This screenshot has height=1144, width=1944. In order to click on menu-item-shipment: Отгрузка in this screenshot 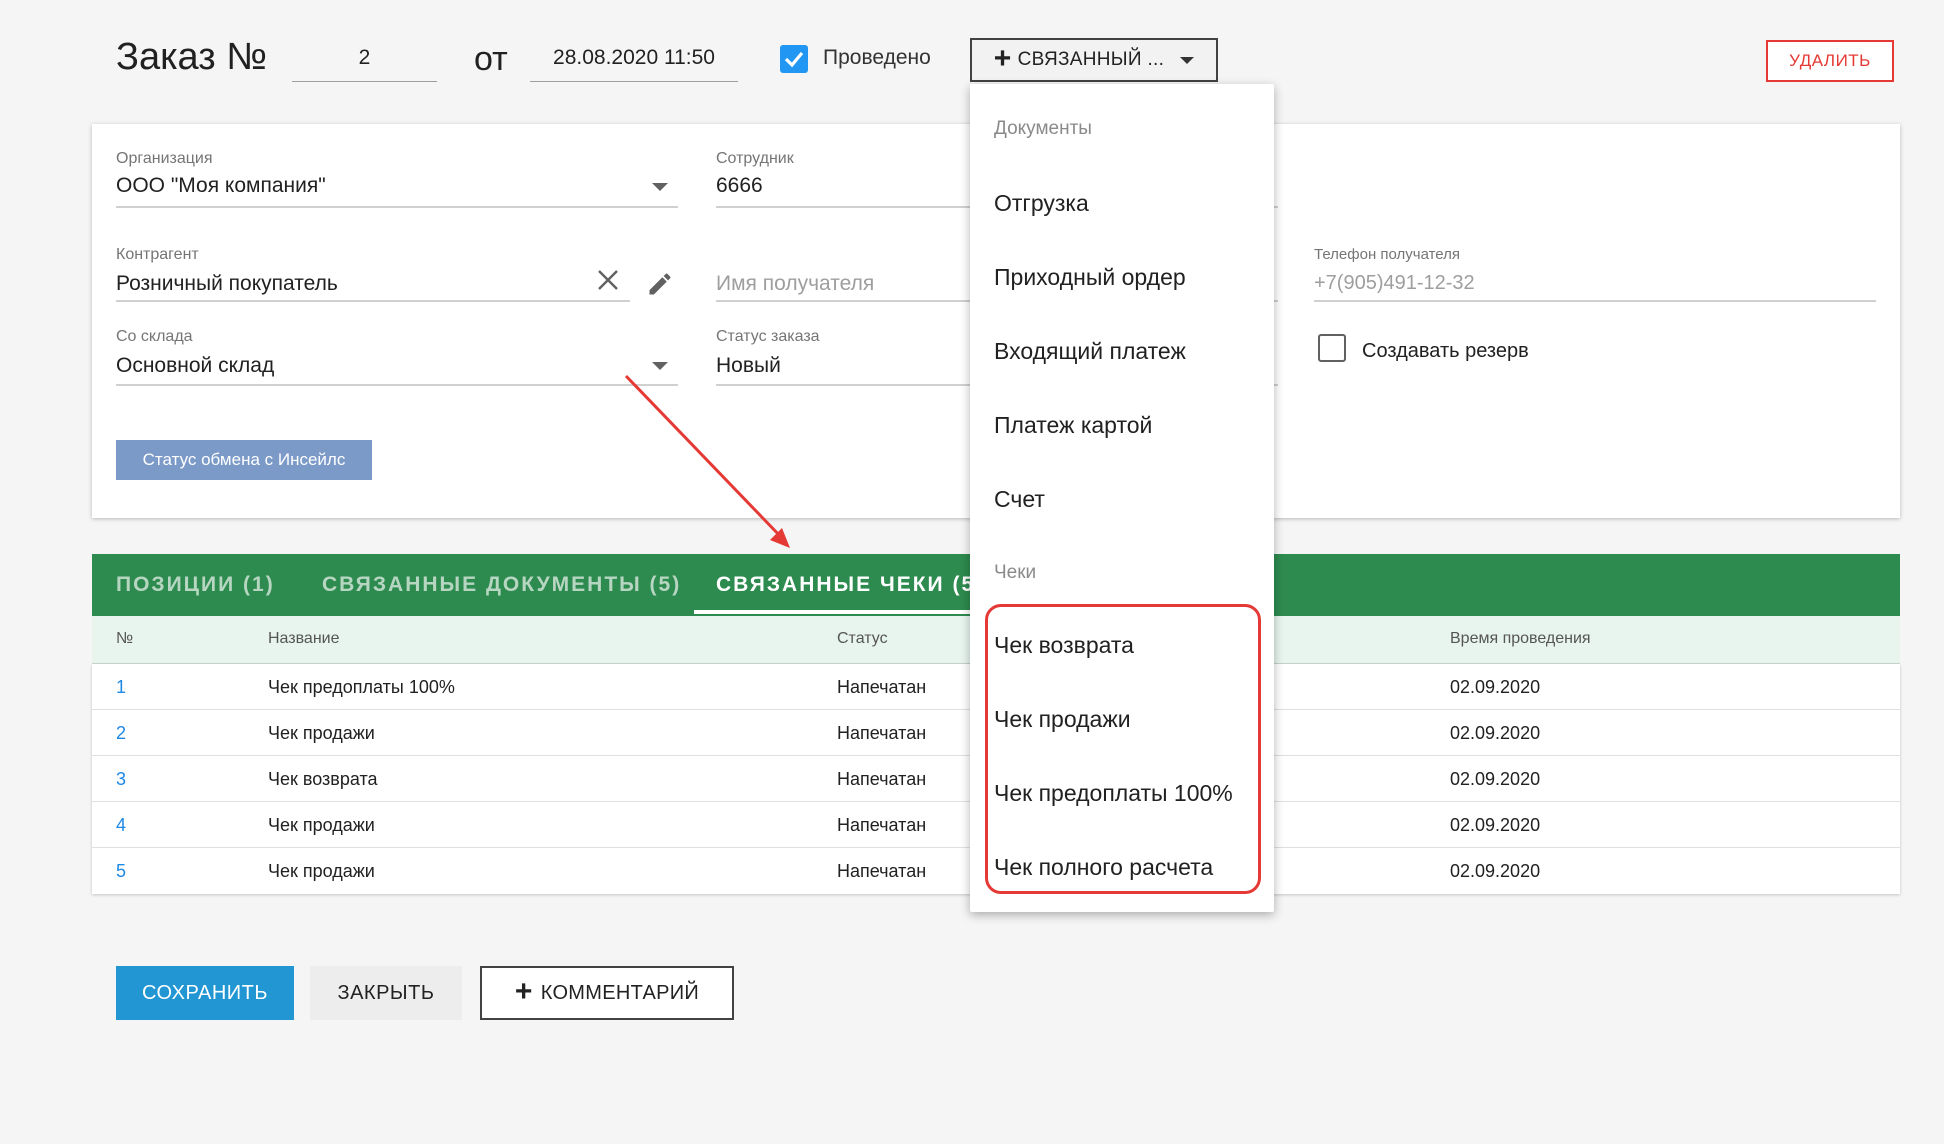, I will do `click(1041, 203)`.